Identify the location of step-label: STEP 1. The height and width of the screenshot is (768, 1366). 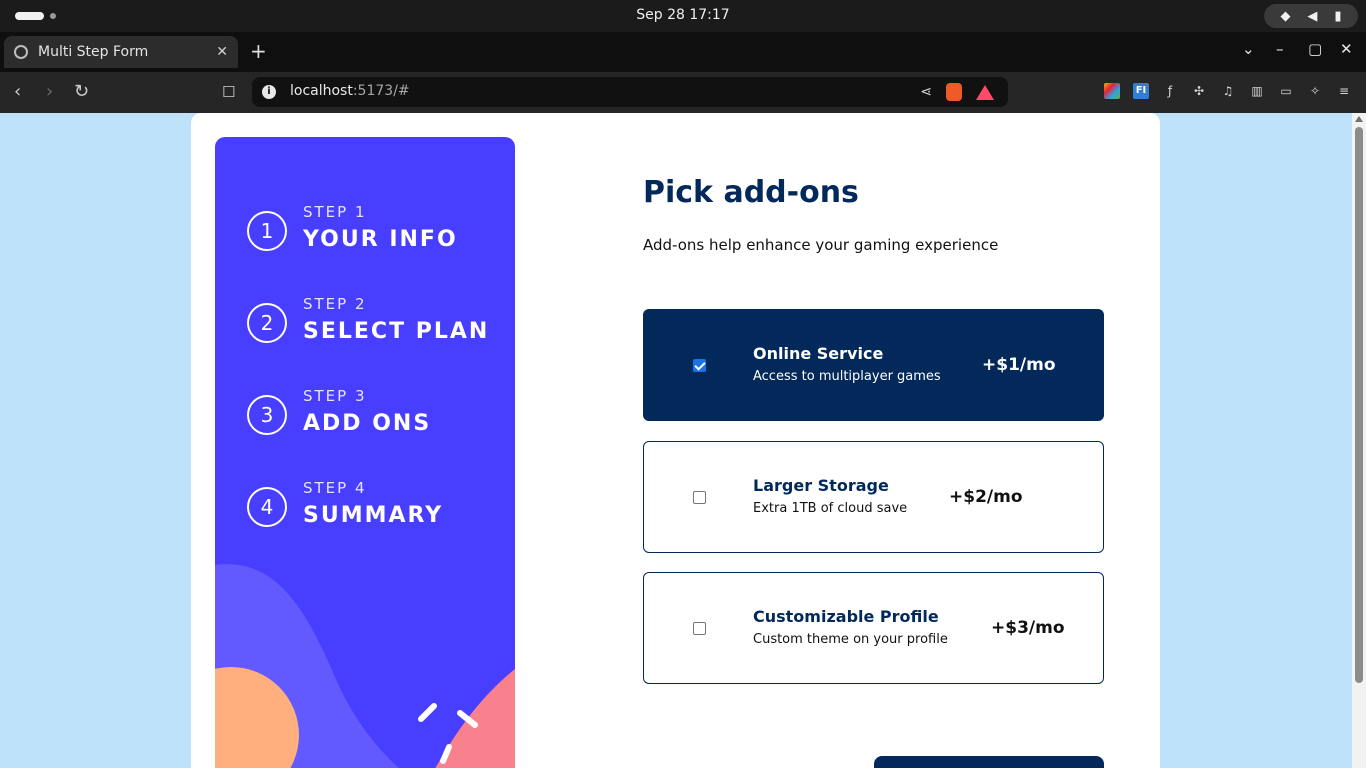
(335, 212).